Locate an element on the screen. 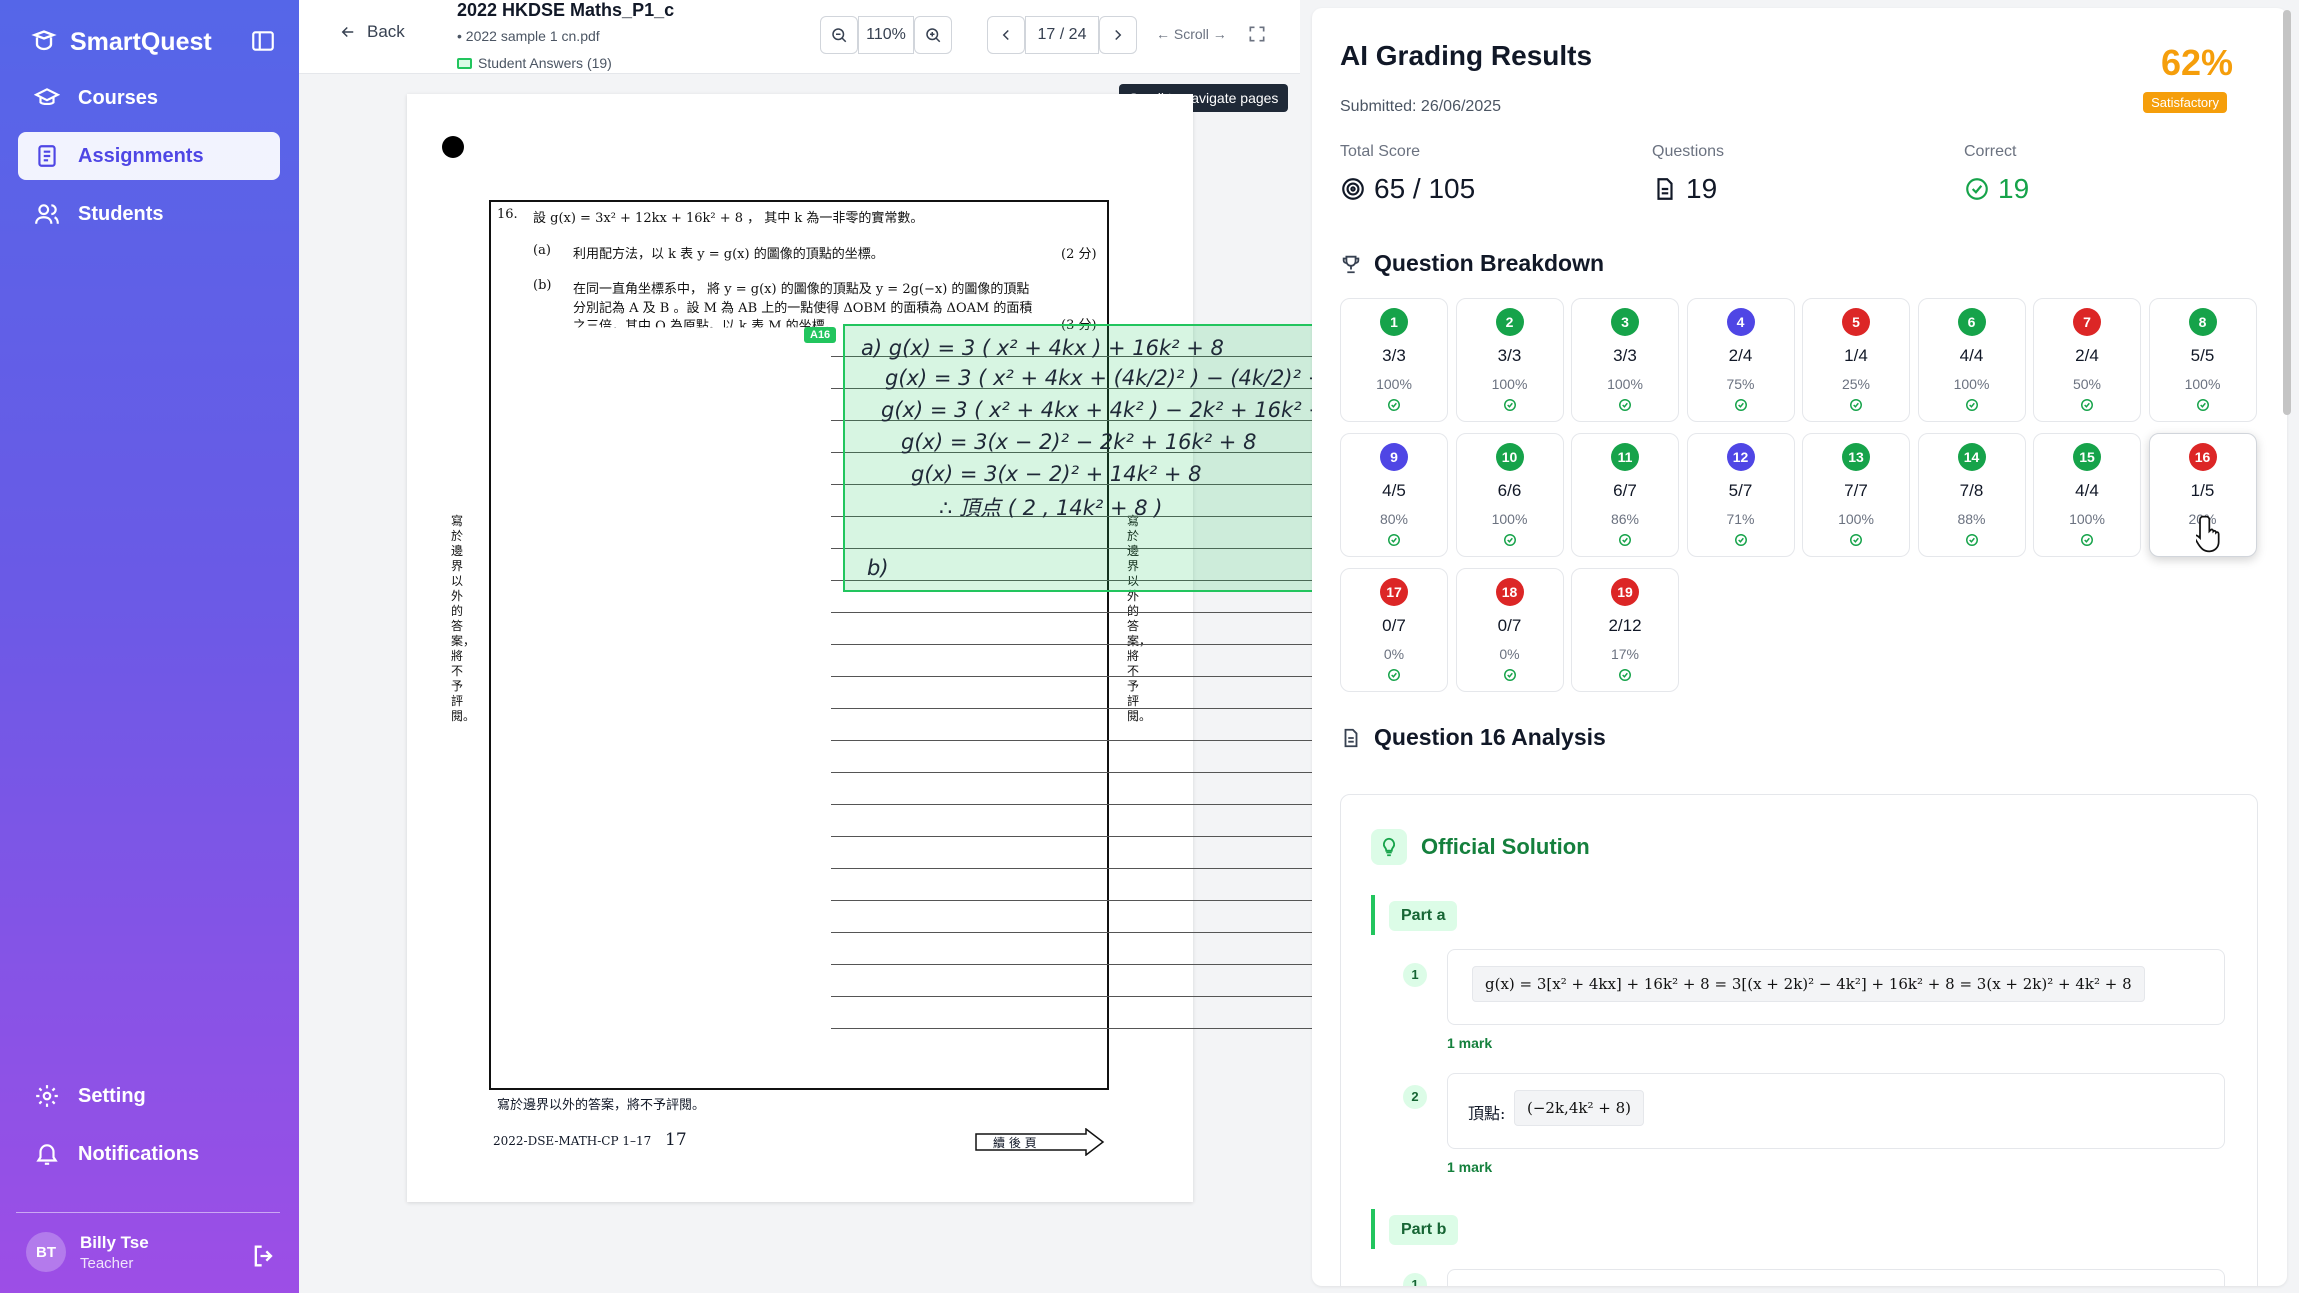  sidebar-item-notifications: Notifications is located at coordinates (149, 1154).